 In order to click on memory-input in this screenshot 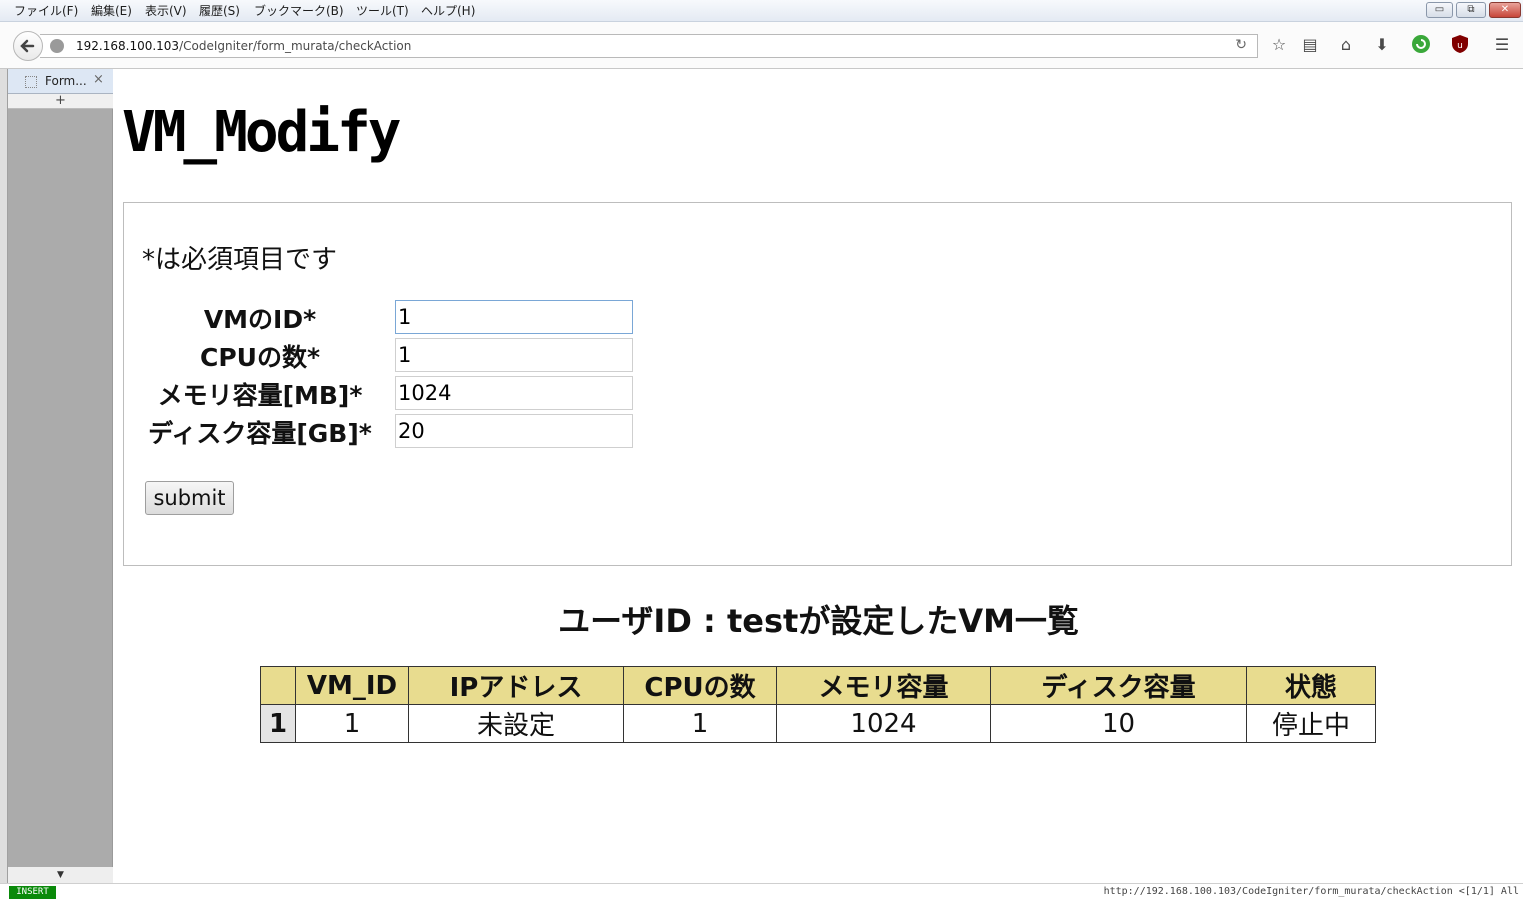, I will do `click(514, 393)`.